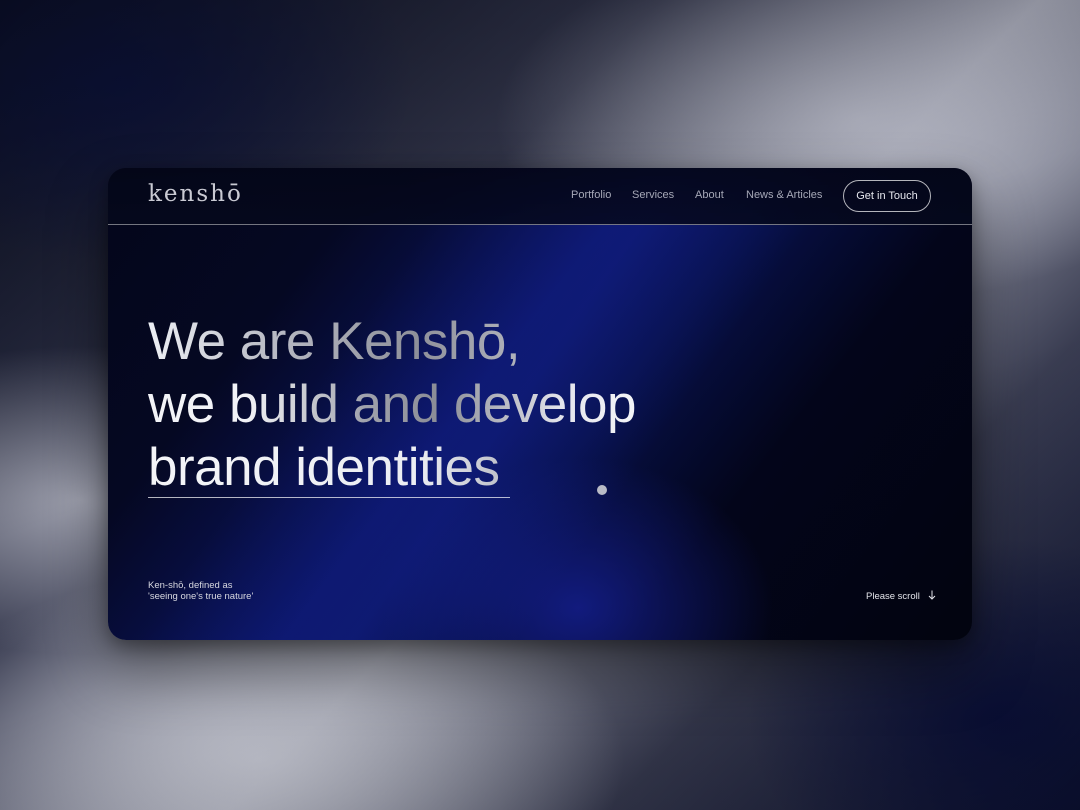 Image resolution: width=1080 pixels, height=810 pixels. What do you see at coordinates (784, 195) in the screenshot?
I see `nav-item-news-articles: News & Articles` at bounding box center [784, 195].